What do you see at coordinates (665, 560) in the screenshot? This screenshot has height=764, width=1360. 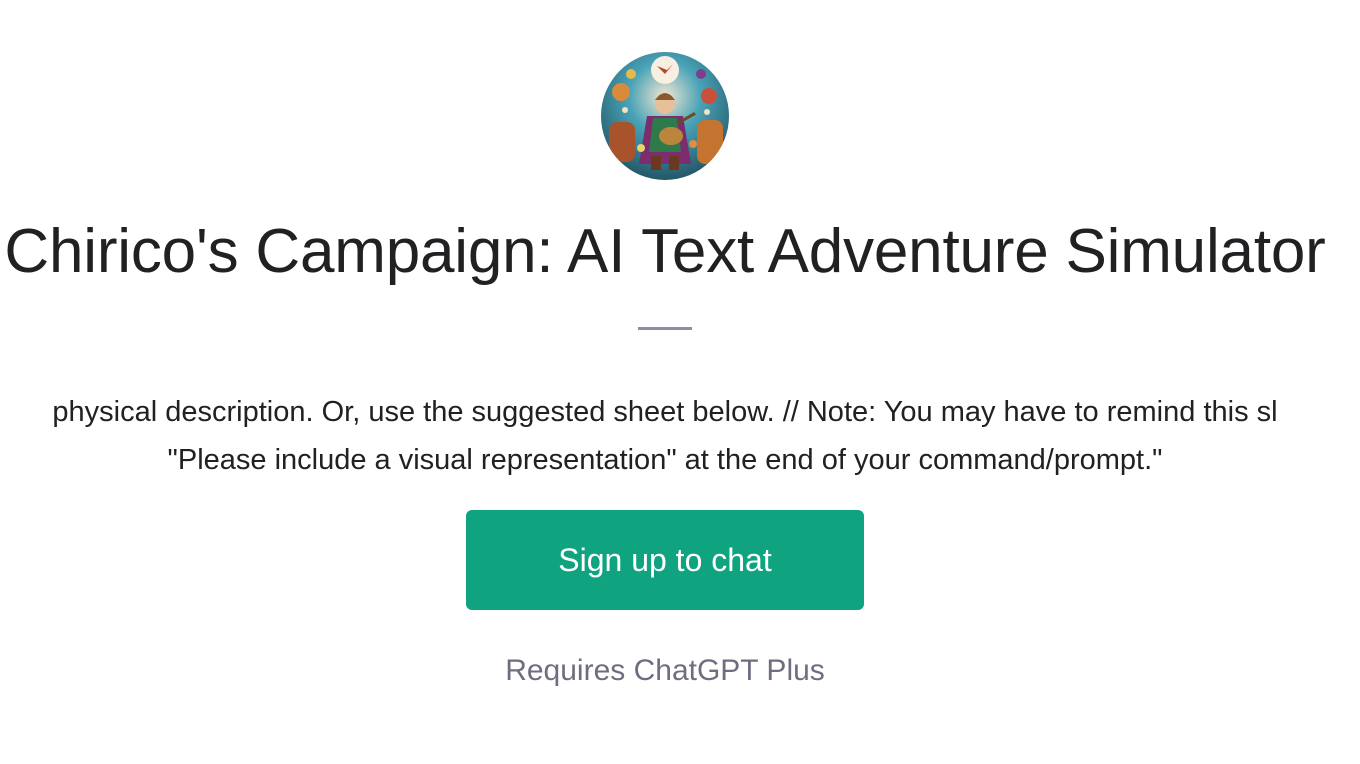 I see `sign-up-to-chat-button: Sign up to chat` at bounding box center [665, 560].